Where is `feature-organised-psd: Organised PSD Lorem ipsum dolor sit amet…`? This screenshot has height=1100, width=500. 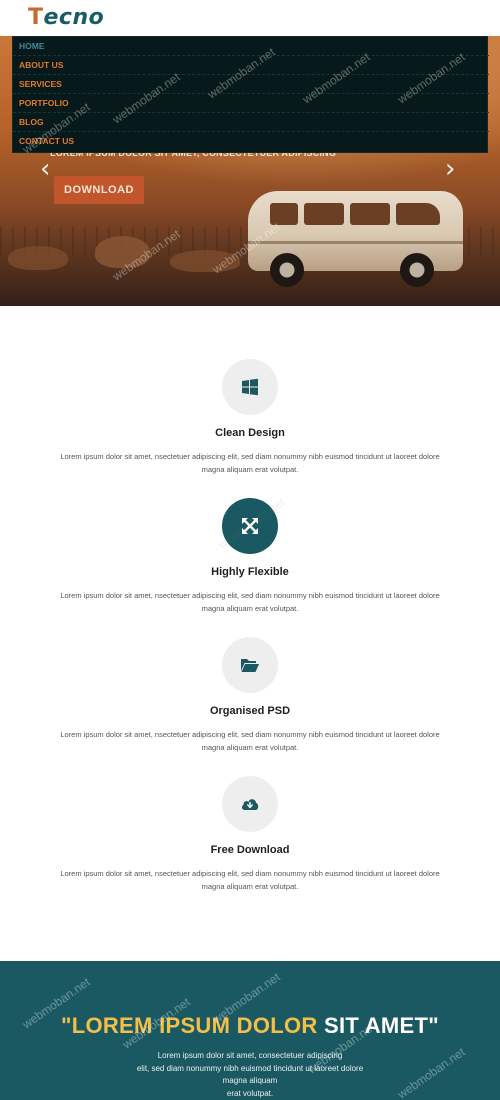
feature-organised-psd: Organised PSD Lorem ipsum dolor sit amet… is located at coordinates (250, 707).